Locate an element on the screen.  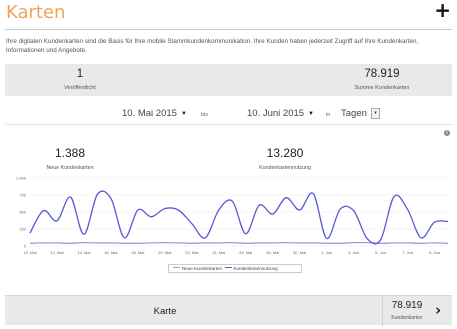
x-tick-label: 22. Mai is located at coordinates (191, 252).